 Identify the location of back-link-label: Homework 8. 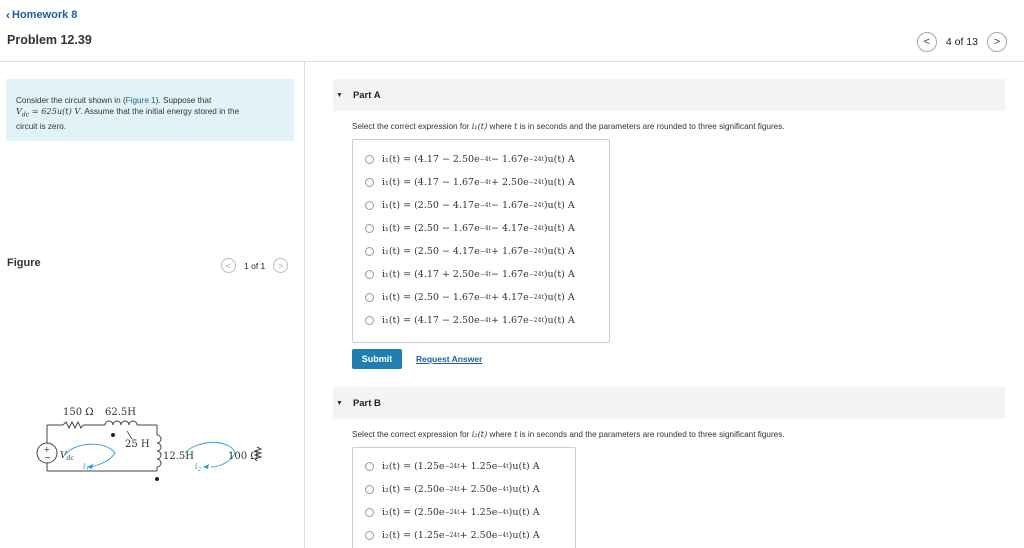
(45, 15).